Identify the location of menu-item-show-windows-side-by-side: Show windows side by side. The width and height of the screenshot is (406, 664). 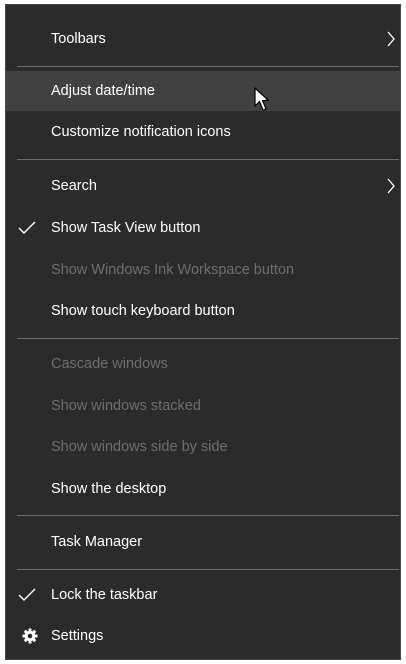
(203, 447).